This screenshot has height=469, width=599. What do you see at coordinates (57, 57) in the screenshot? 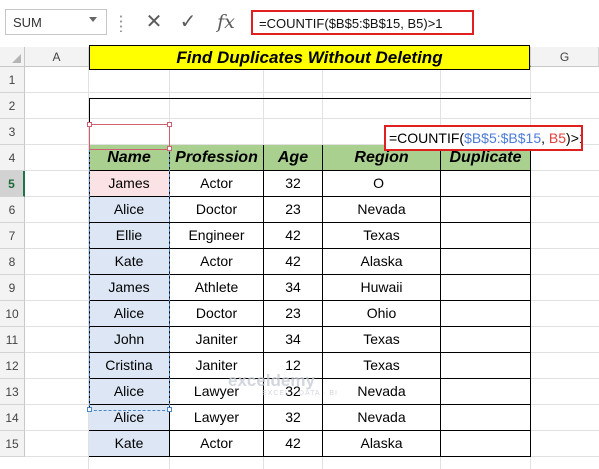
I see `column-header-a: A` at bounding box center [57, 57].